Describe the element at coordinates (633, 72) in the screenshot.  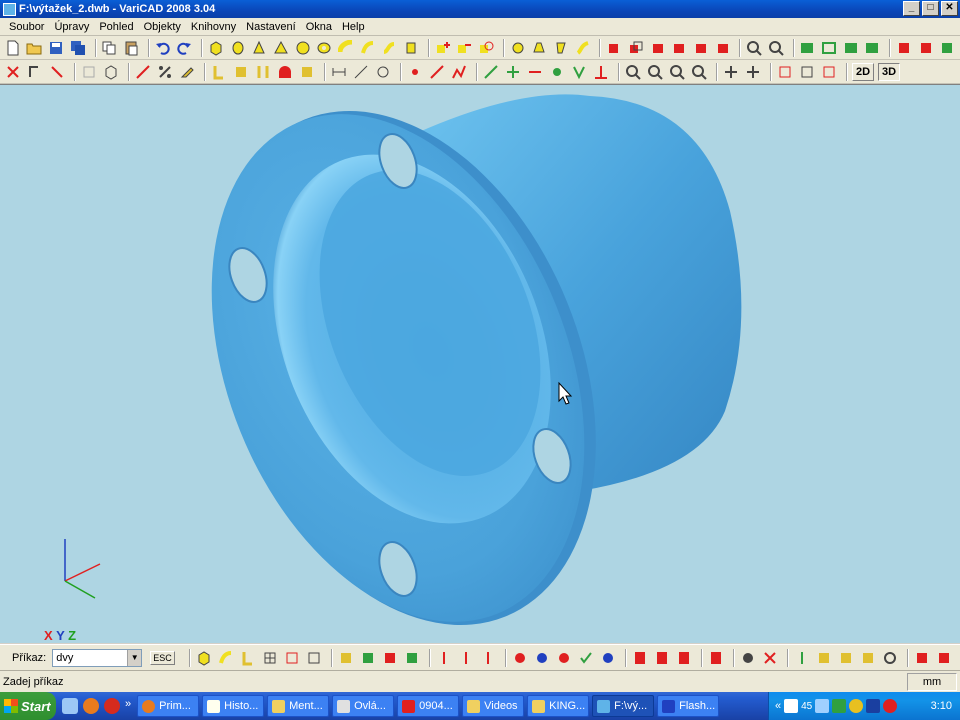
I see `zoom-in-icon` at that location.